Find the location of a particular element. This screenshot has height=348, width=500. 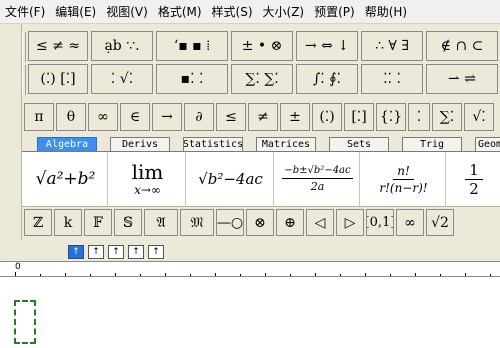

menu-edit: 编辑(E) is located at coordinates (75, 12).